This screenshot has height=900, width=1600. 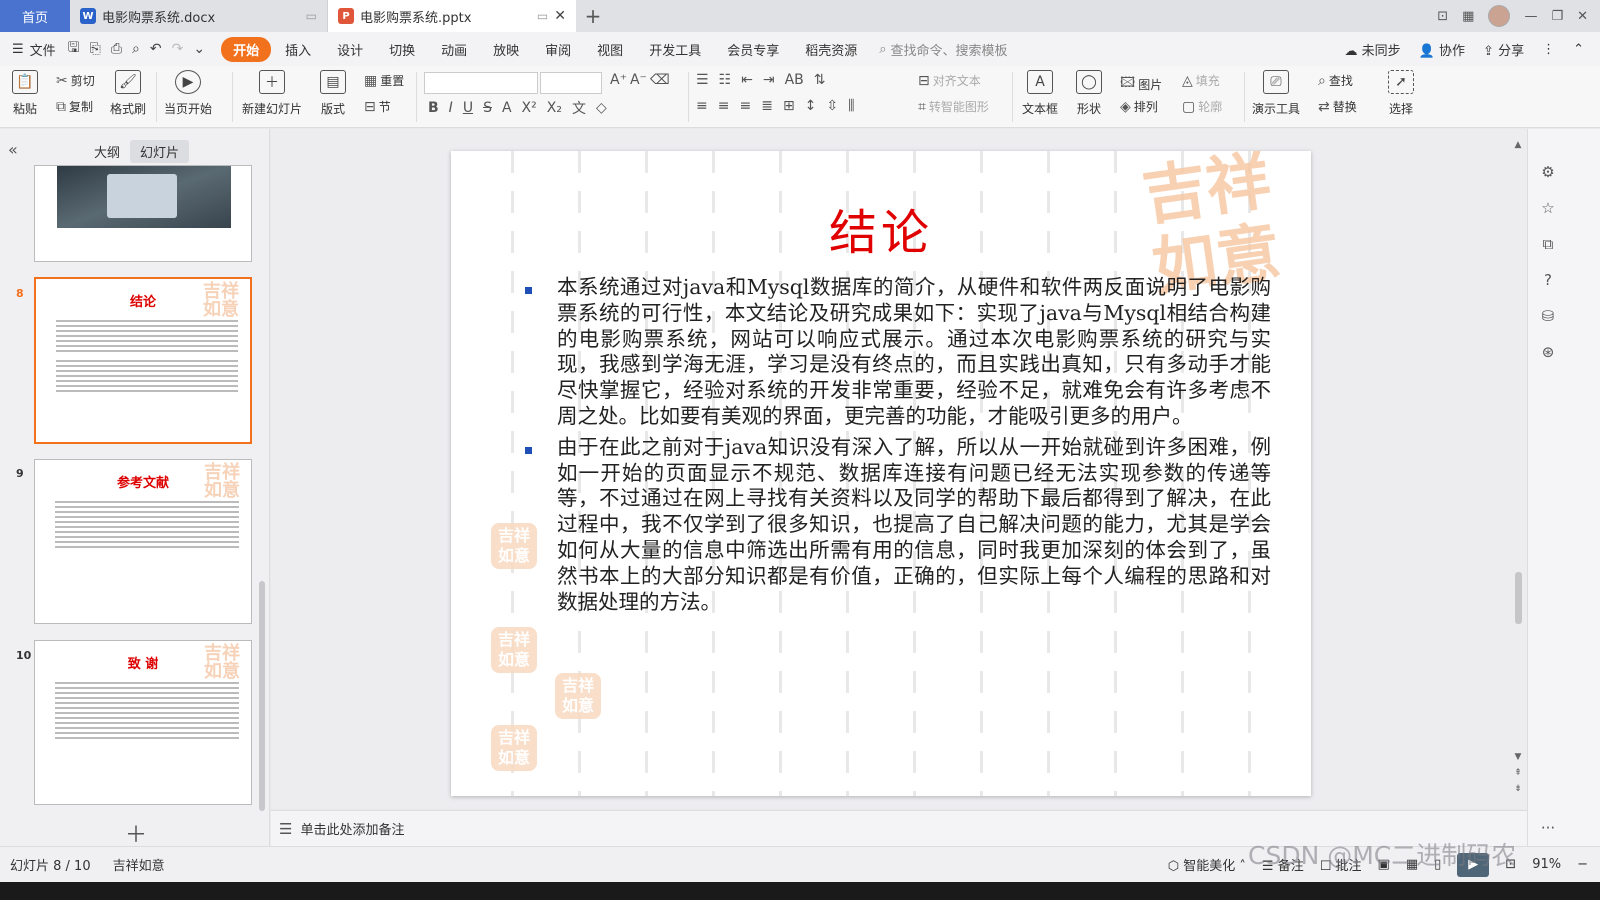 I want to click on export-icon: ⎘, so click(x=95, y=49).